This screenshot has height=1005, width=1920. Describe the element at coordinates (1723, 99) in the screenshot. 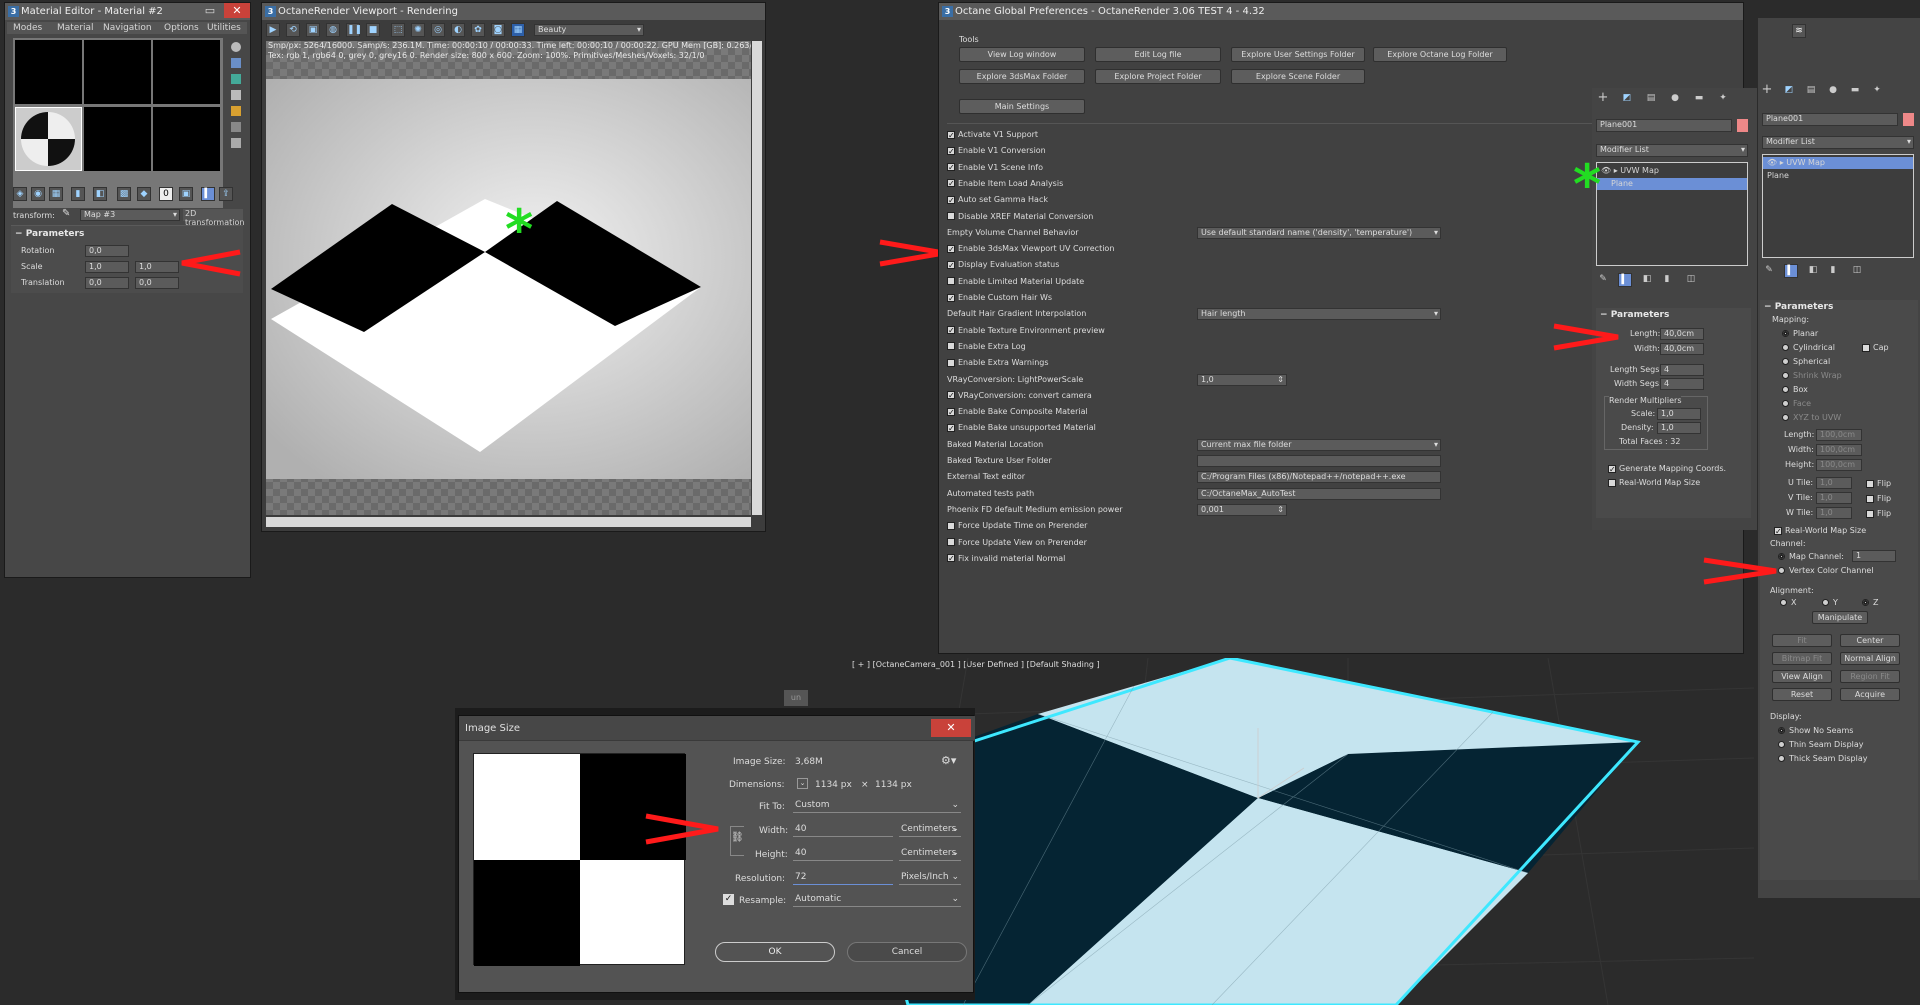

I see `utilities-icon: ✦` at that location.